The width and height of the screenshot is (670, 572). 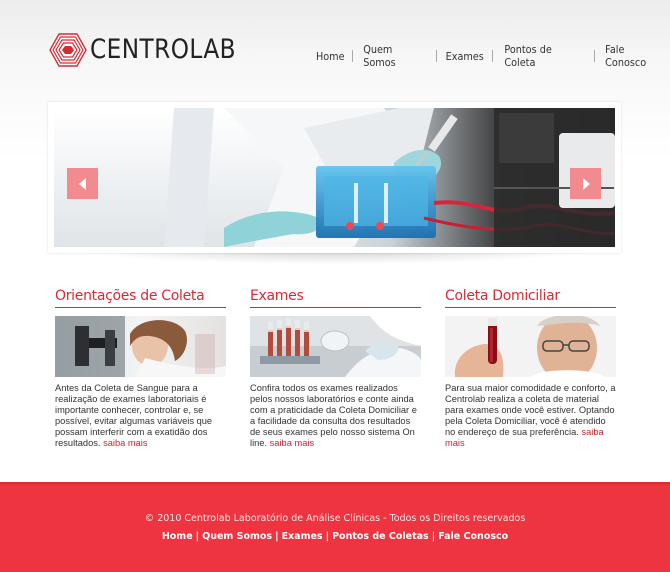 What do you see at coordinates (544, 56) in the screenshot?
I see `nav-pontos-de-coleta: Pontos de Coleta` at bounding box center [544, 56].